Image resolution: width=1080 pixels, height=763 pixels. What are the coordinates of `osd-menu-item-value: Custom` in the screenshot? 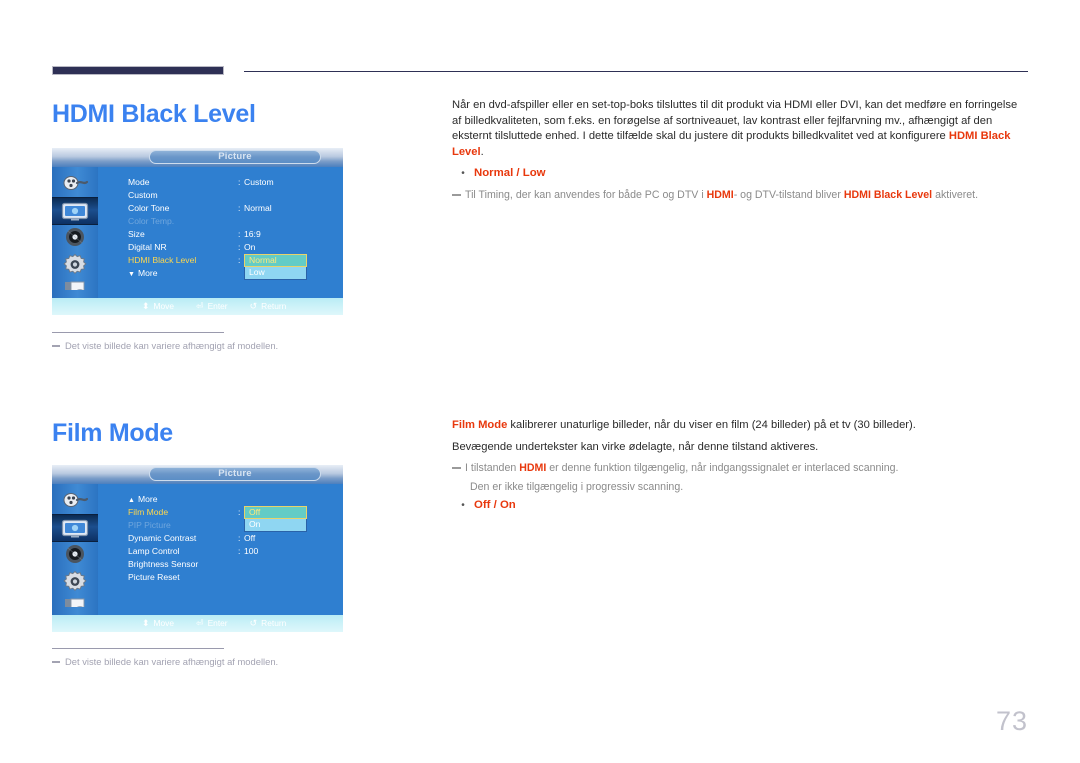 It's located at (259, 182).